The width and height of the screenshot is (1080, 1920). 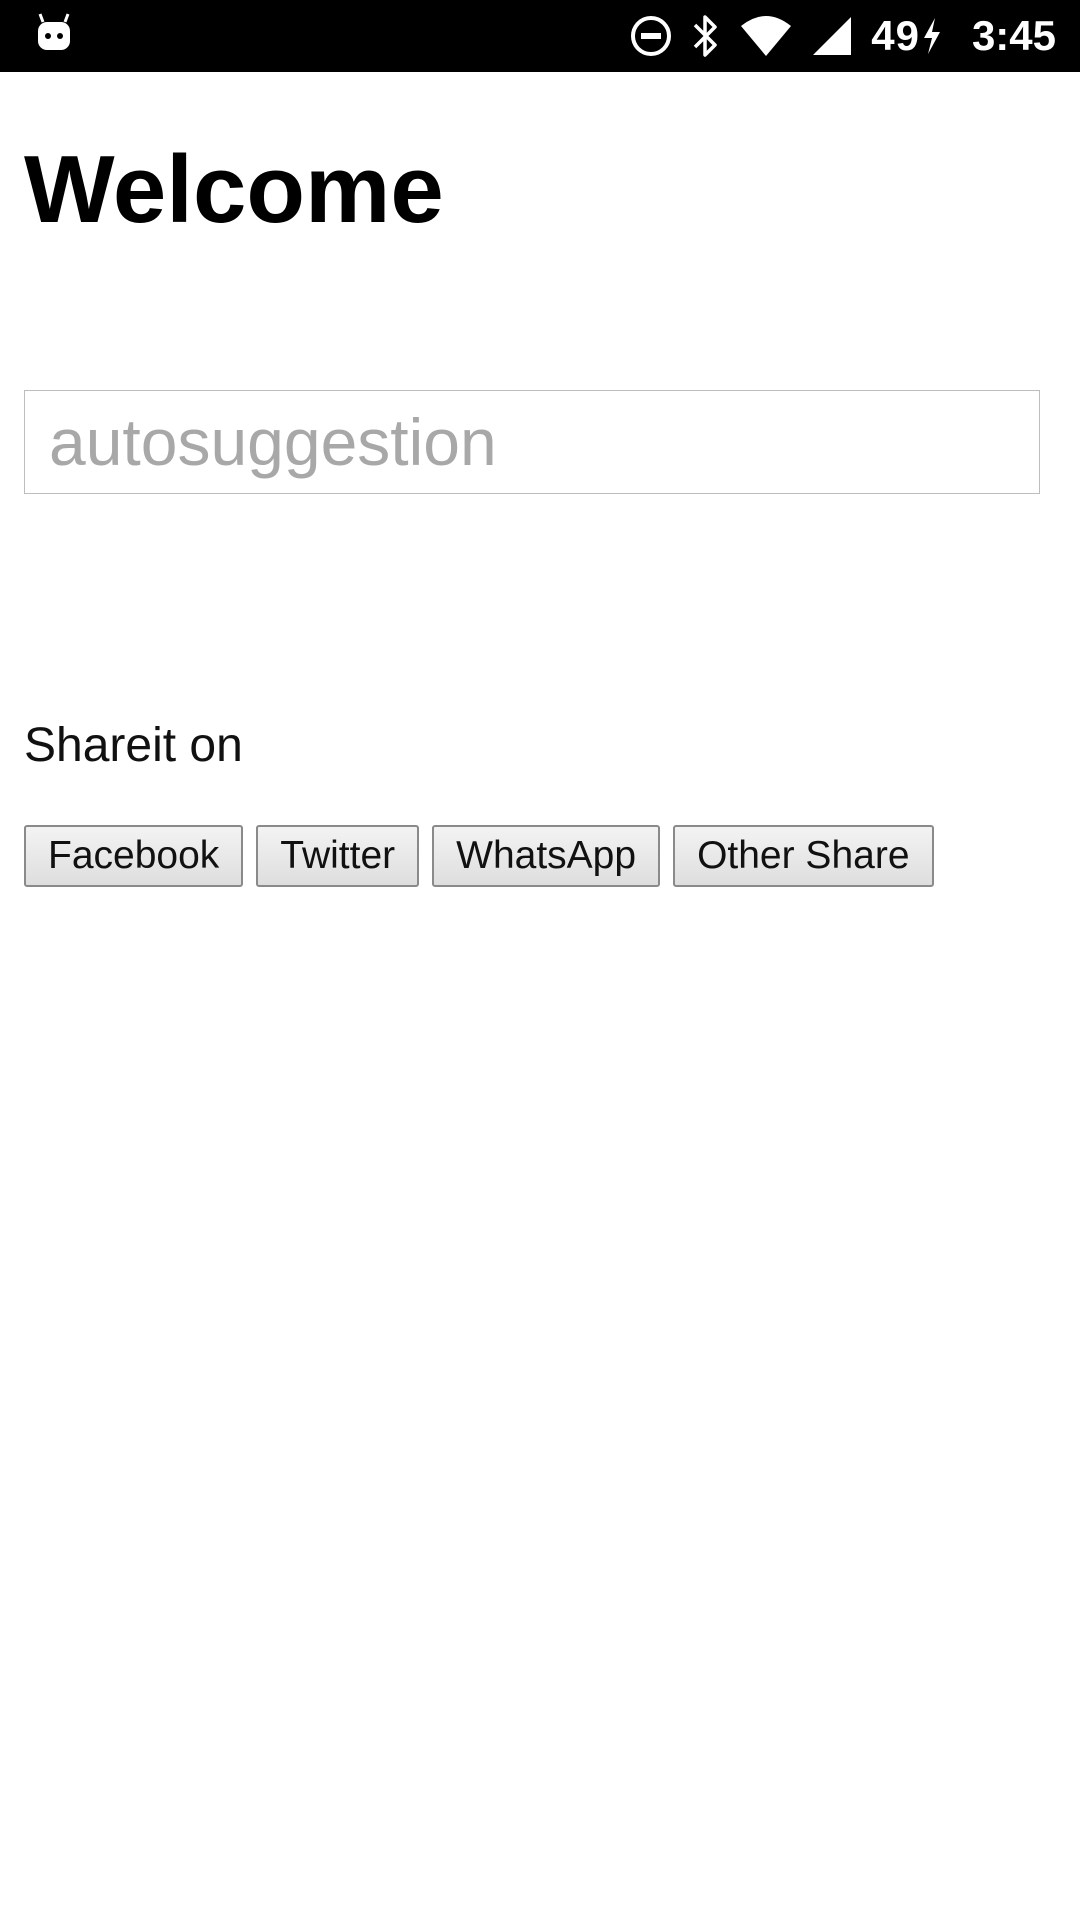 What do you see at coordinates (1013, 35) in the screenshot?
I see `status-clock: 3:45` at bounding box center [1013, 35].